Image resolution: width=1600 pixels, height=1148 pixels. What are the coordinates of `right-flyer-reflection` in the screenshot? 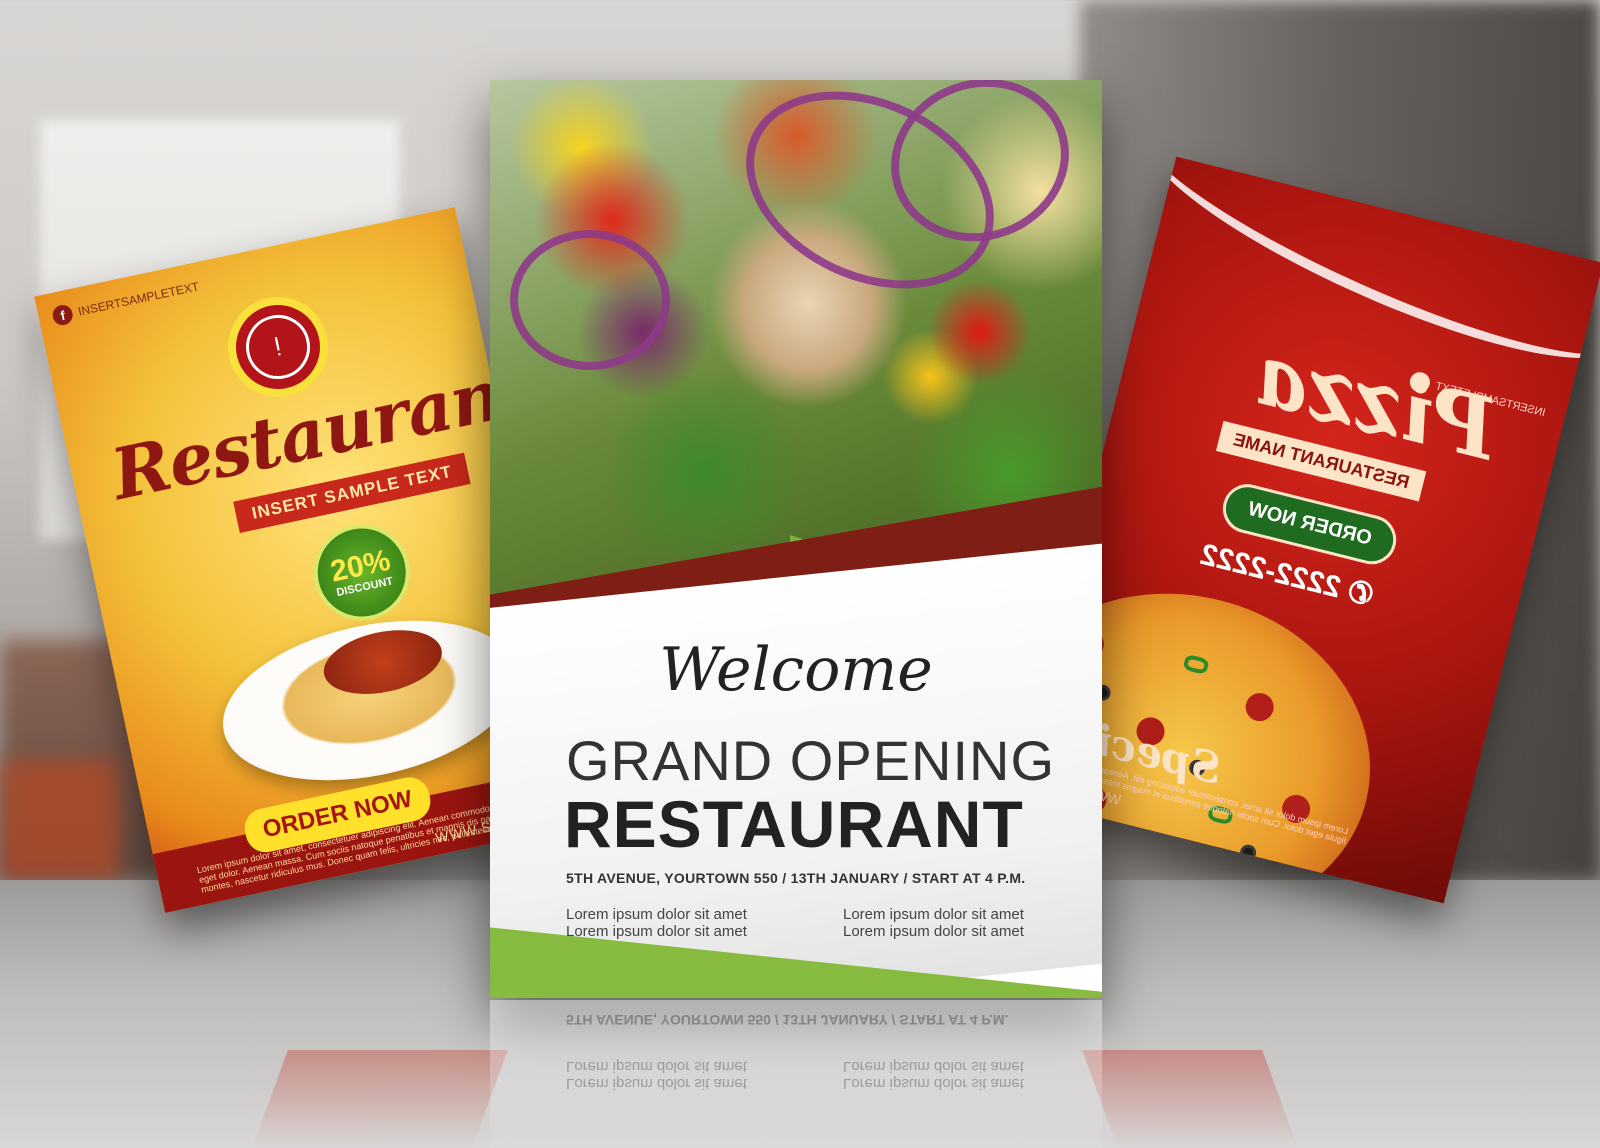 It's located at (1190, 1099).